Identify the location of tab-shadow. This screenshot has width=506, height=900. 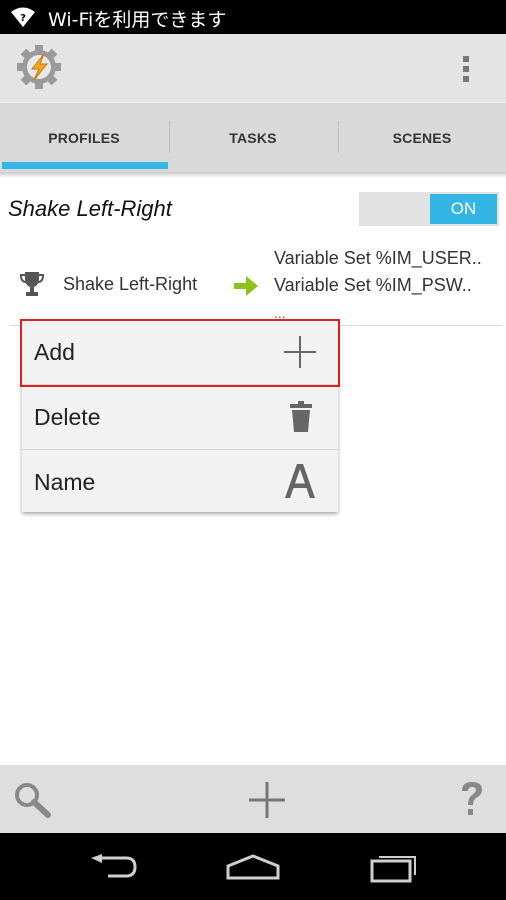
(253, 175).